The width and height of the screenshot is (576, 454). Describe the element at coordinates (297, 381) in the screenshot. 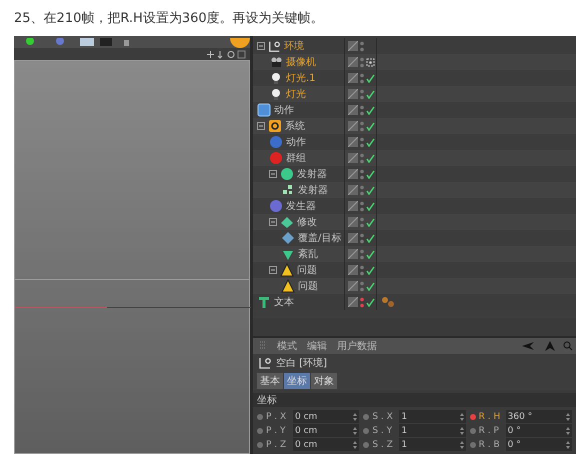

I see `tab: 坐标` at that location.